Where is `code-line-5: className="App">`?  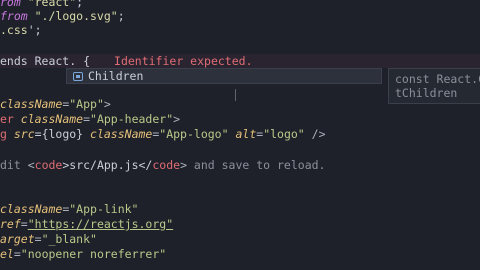
code-line-5: className="App"> is located at coordinates (55, 104).